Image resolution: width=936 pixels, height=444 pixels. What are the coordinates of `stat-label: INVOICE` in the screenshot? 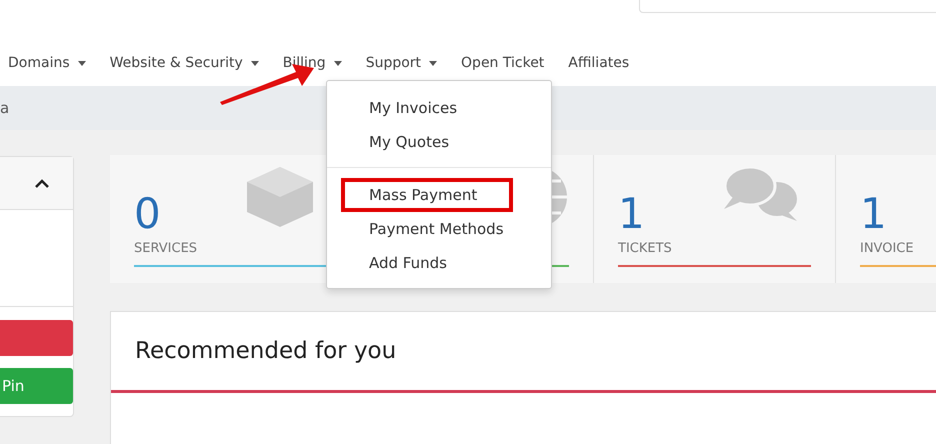 It's located at (887, 248).